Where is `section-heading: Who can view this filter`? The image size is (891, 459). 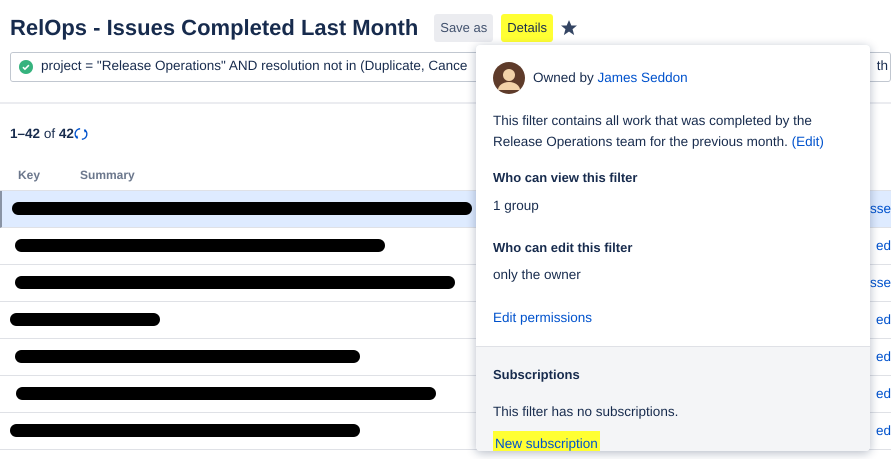
section-heading: Who can view this filter is located at coordinates (565, 178).